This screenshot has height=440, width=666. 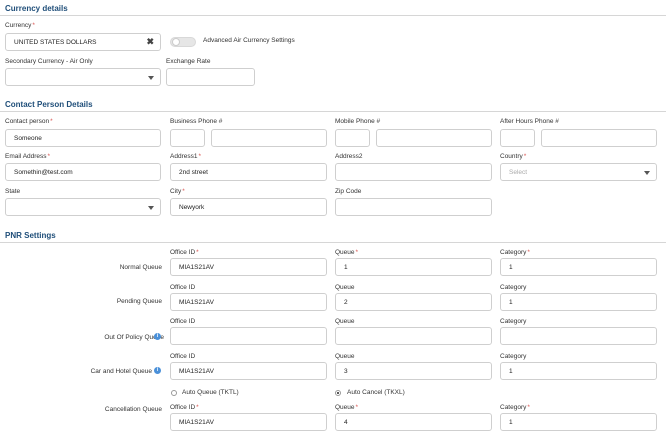 I want to click on after-hours-number-input, so click(x=599, y=138).